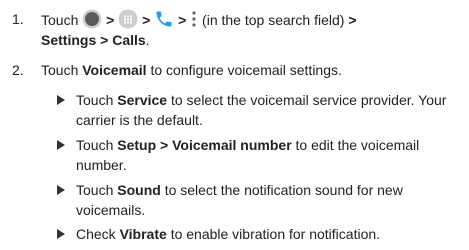 The width and height of the screenshot is (469, 250). What do you see at coordinates (252, 40) in the screenshot?
I see `step-1-text-line2: Settings > Calls.` at bounding box center [252, 40].